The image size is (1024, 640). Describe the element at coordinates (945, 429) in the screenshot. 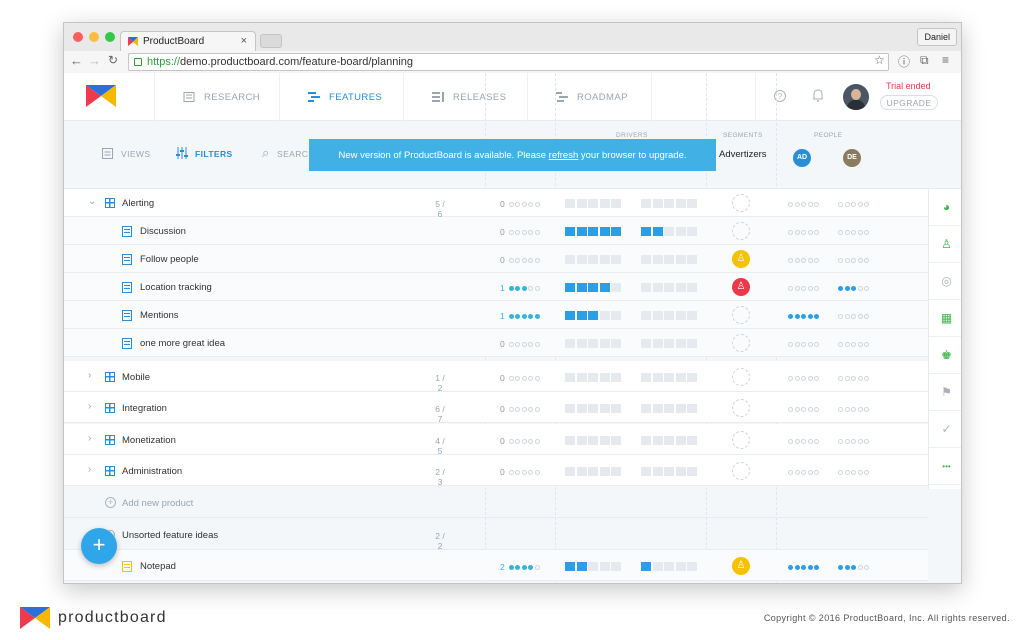

I see `right-tool-button: ✓` at that location.